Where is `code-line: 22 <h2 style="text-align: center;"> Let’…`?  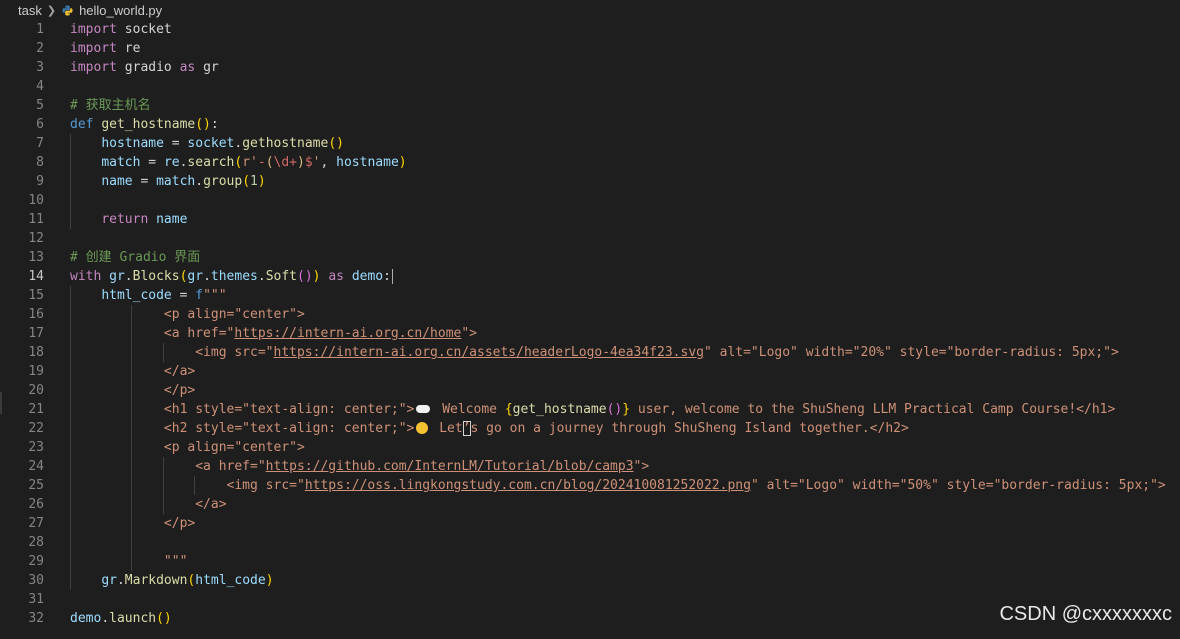
code-line: 22 <h2 style="text-align: center;"> Let’… is located at coordinates (590, 428).